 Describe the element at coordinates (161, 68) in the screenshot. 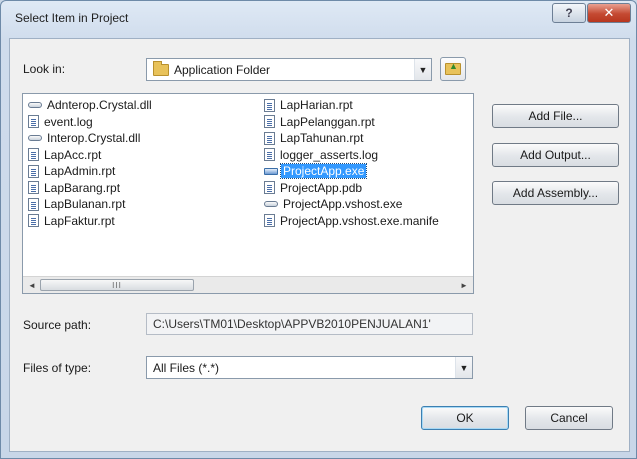

I see `folder-icon` at that location.